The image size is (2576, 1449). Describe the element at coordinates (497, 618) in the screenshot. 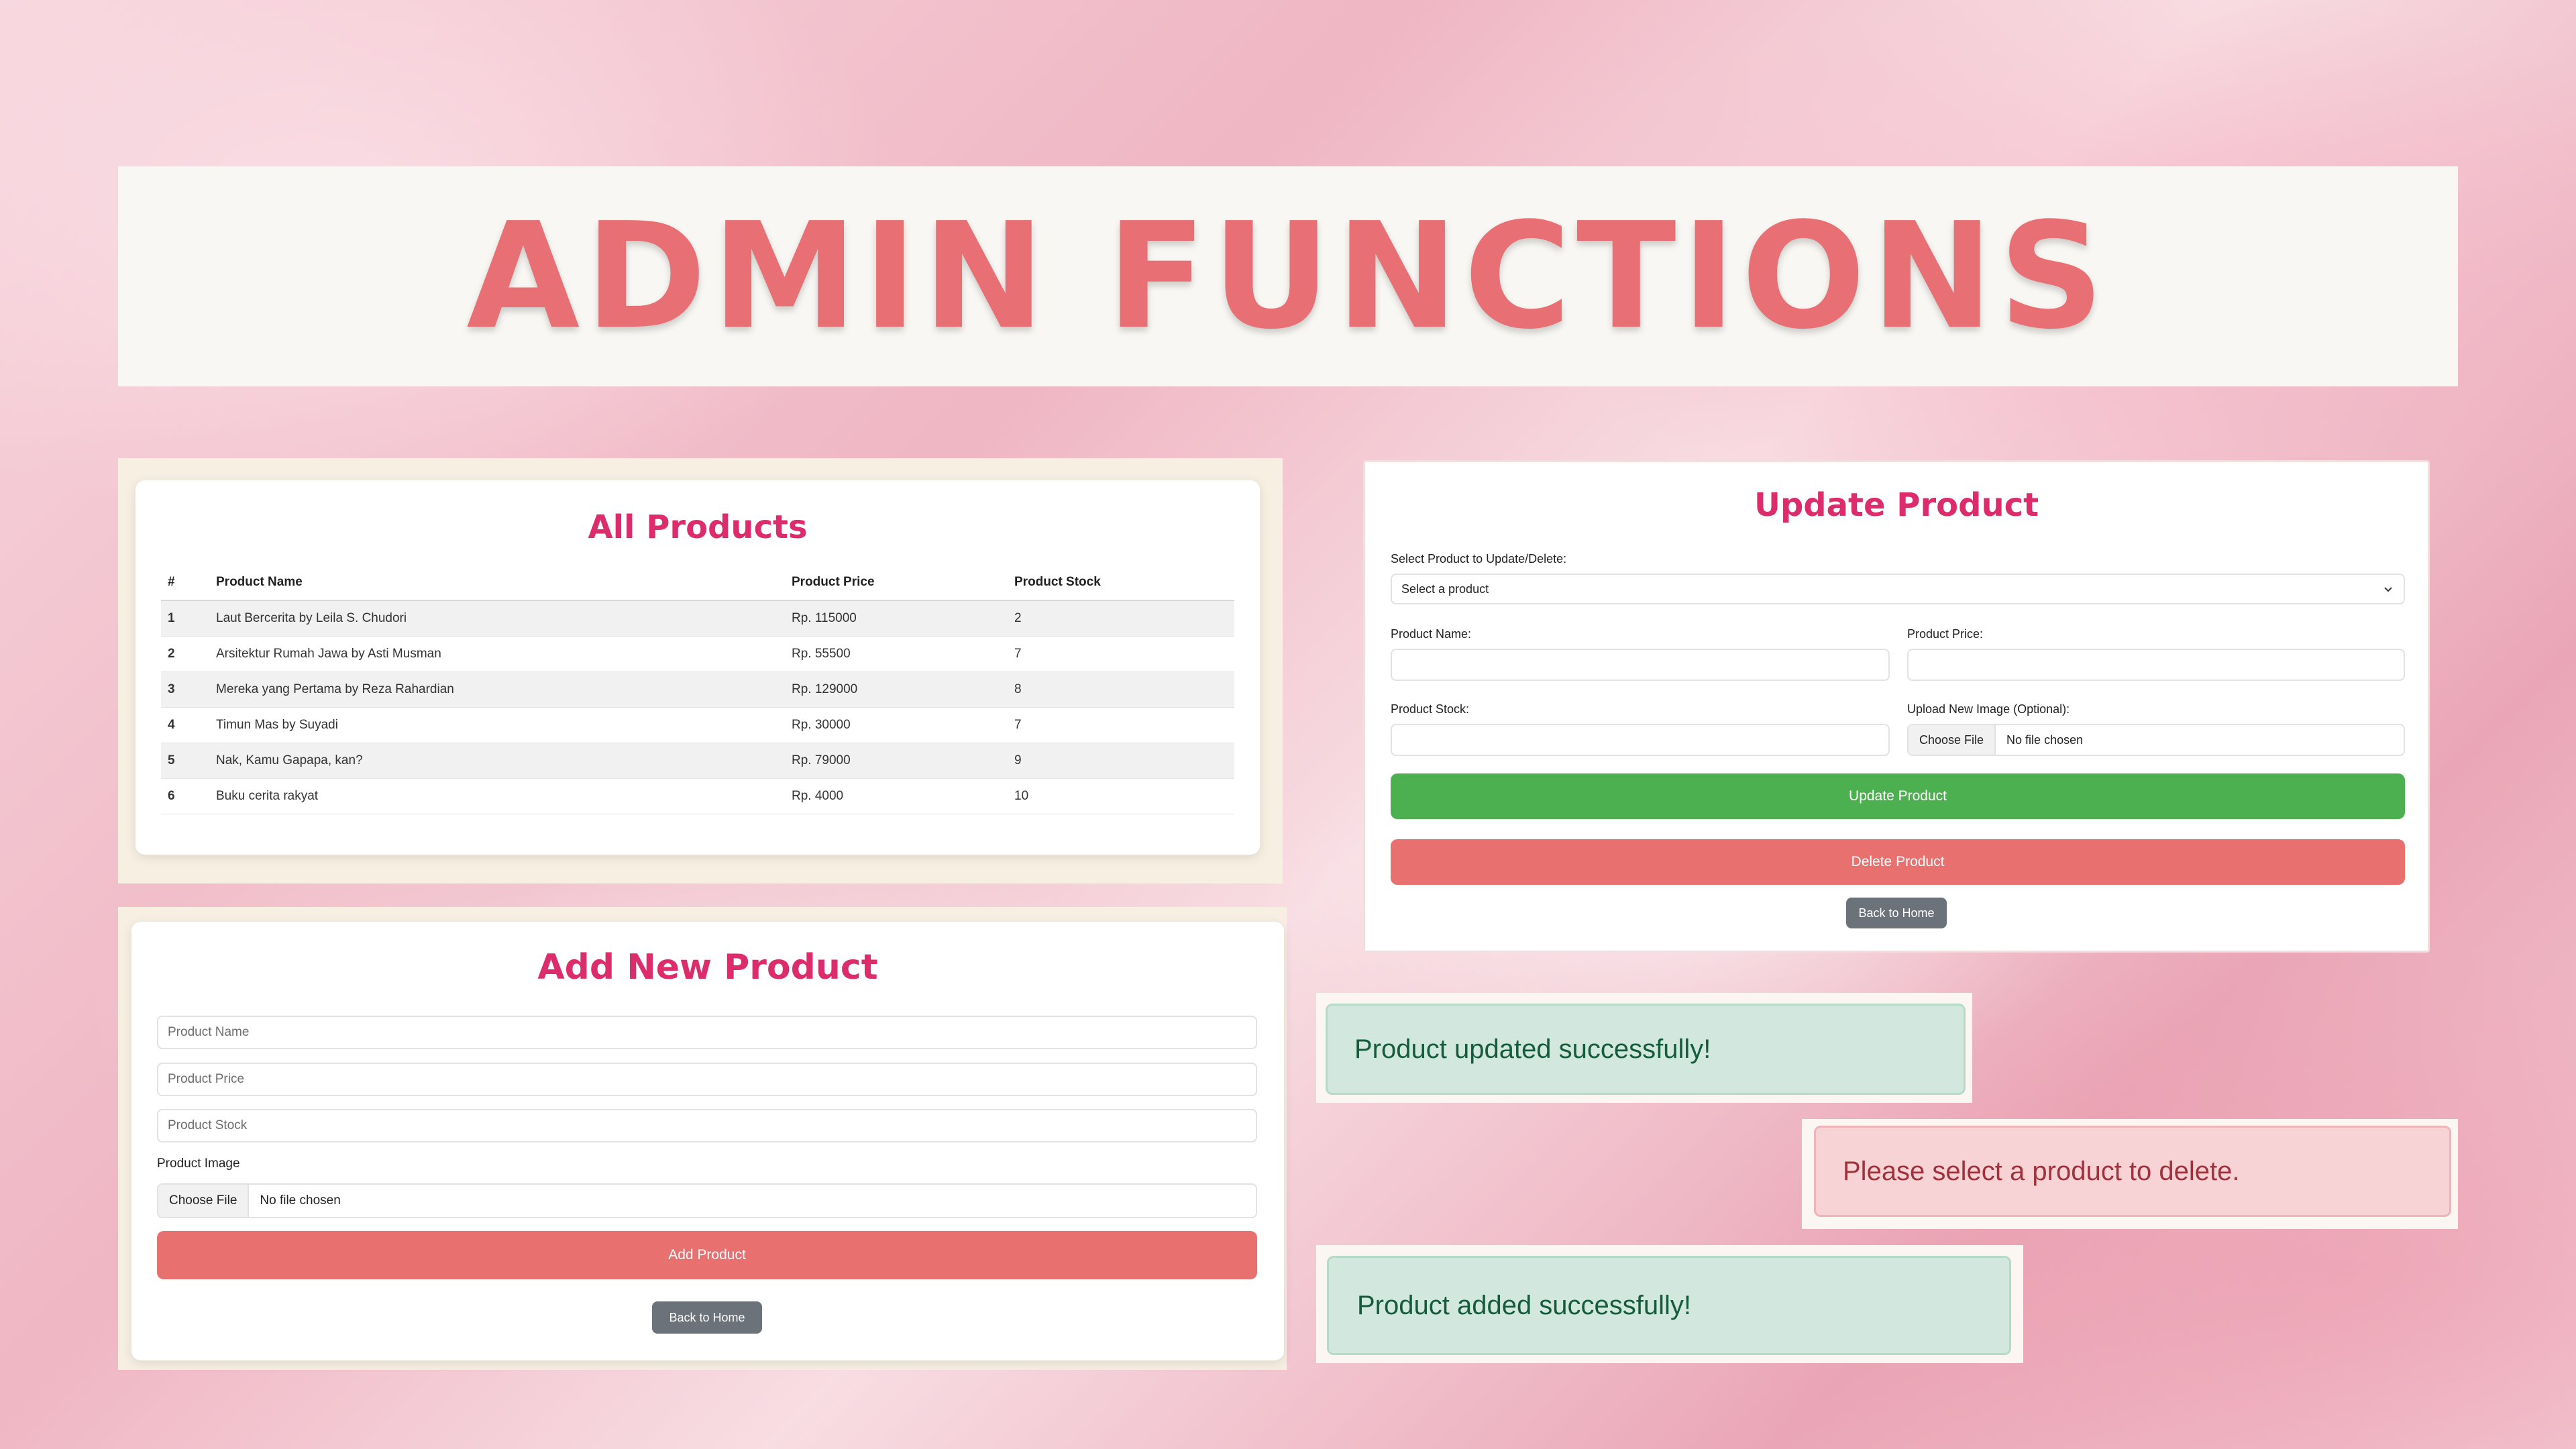

I see `row-name: Laut Bercerita by Leila S. Chudori` at that location.